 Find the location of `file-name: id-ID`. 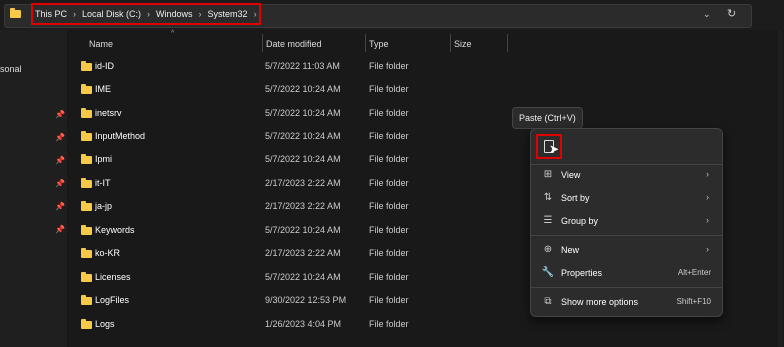

file-name: id-ID is located at coordinates (105, 66).